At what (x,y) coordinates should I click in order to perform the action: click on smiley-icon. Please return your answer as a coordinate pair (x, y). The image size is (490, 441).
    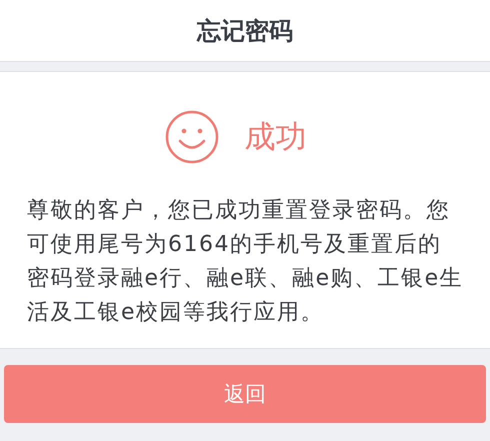
    Looking at the image, I should click on (191, 137).